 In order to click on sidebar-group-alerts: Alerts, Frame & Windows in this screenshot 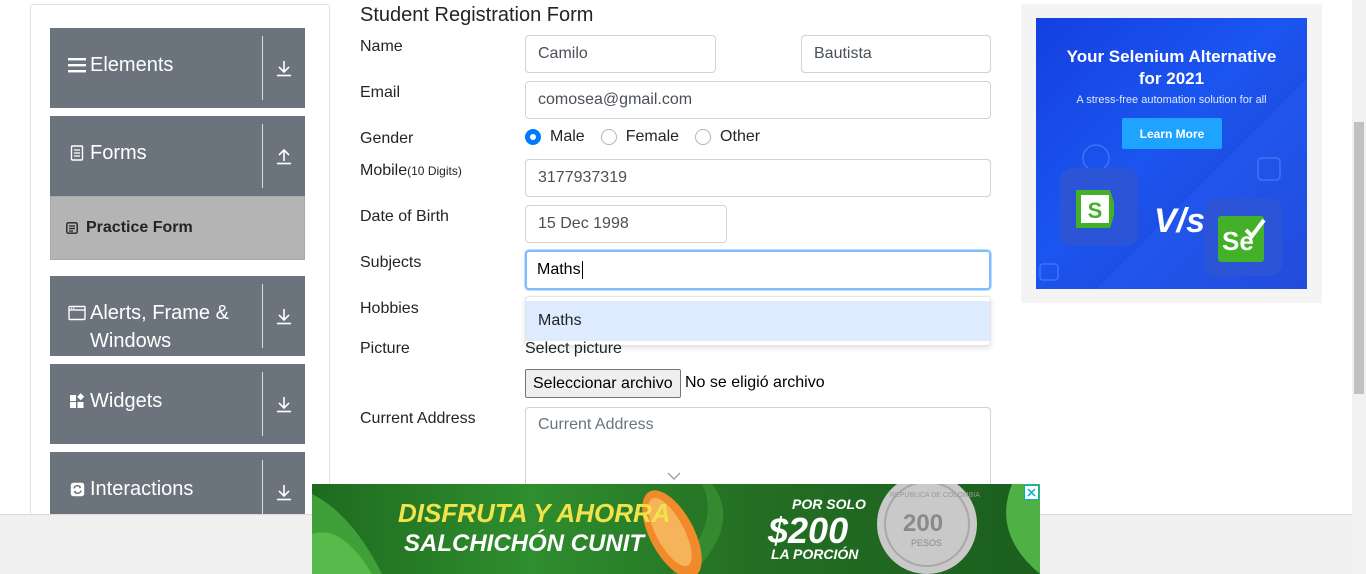, I will do `click(177, 316)`.